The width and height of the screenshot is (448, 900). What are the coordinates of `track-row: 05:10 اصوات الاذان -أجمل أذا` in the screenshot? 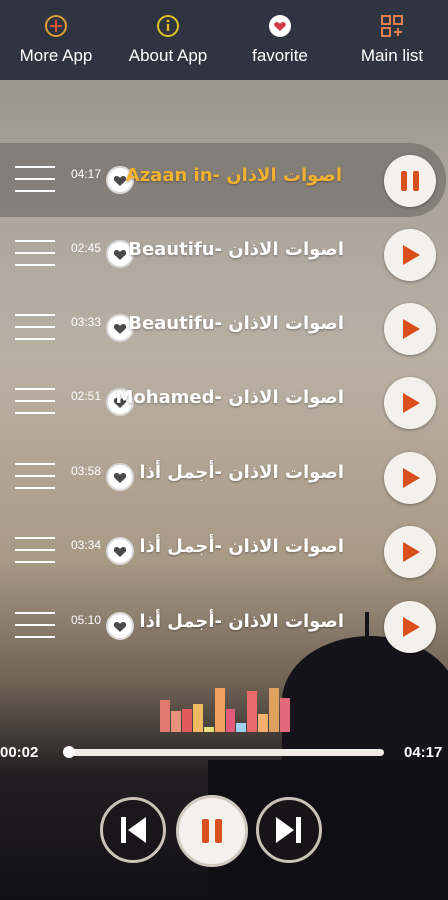 It's located at (224, 626).